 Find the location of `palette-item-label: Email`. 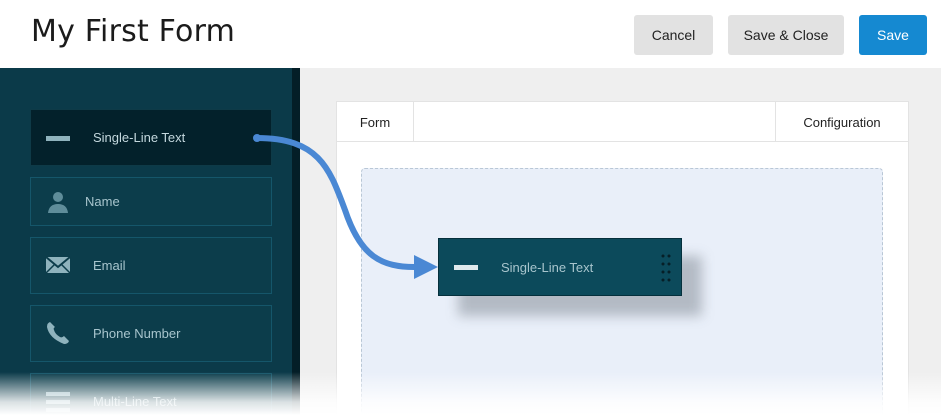

palette-item-label: Email is located at coordinates (109, 265).